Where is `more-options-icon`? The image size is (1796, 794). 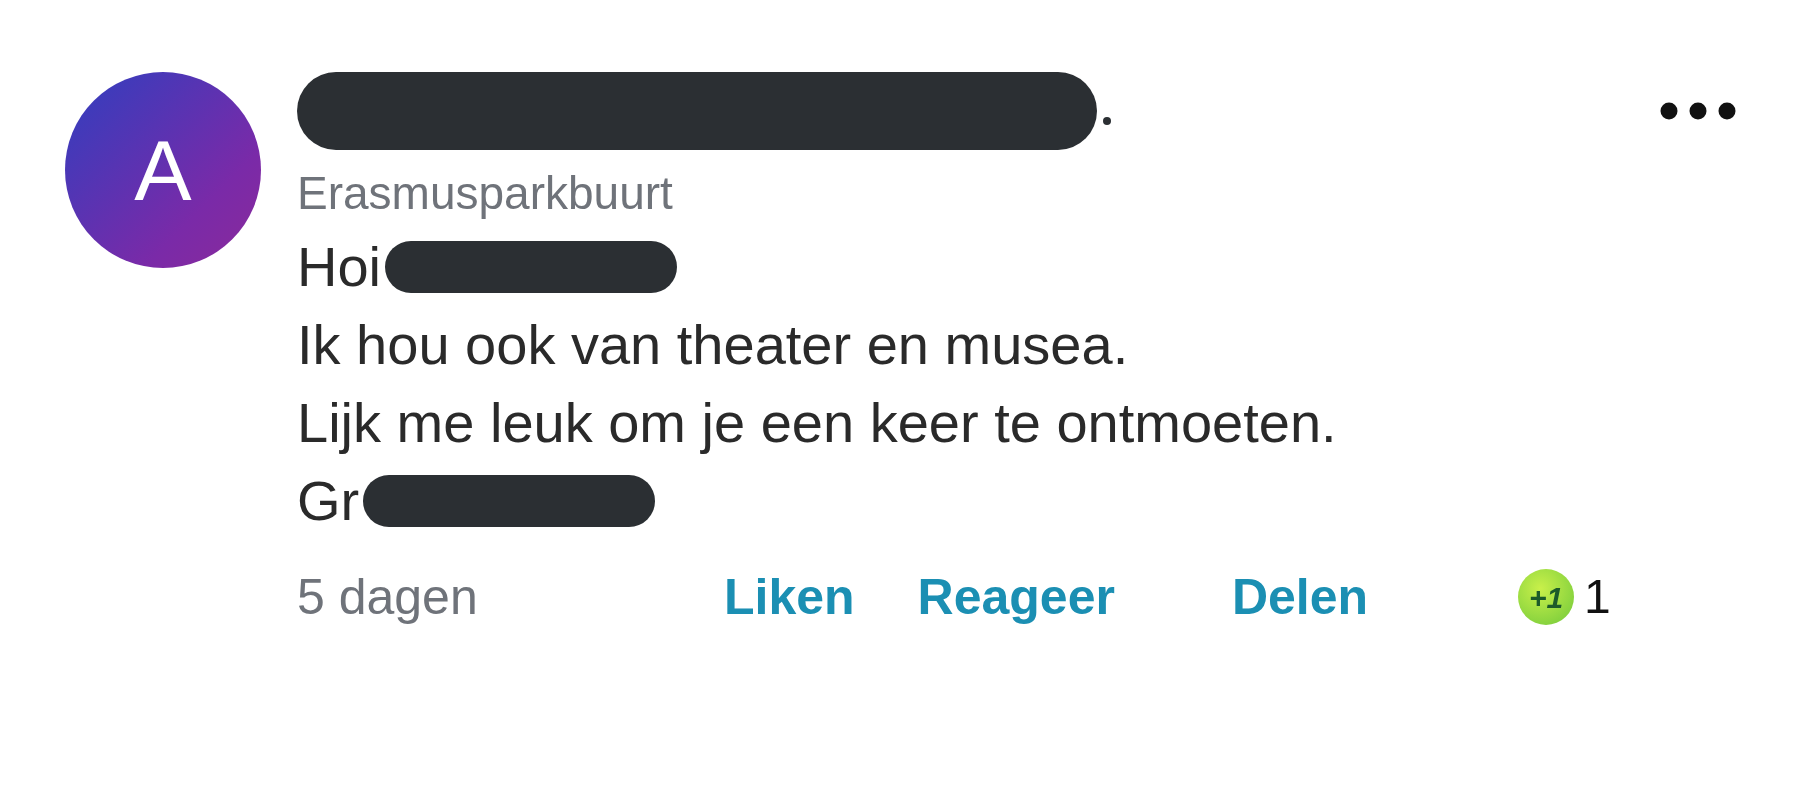 more-options-icon is located at coordinates (1698, 111).